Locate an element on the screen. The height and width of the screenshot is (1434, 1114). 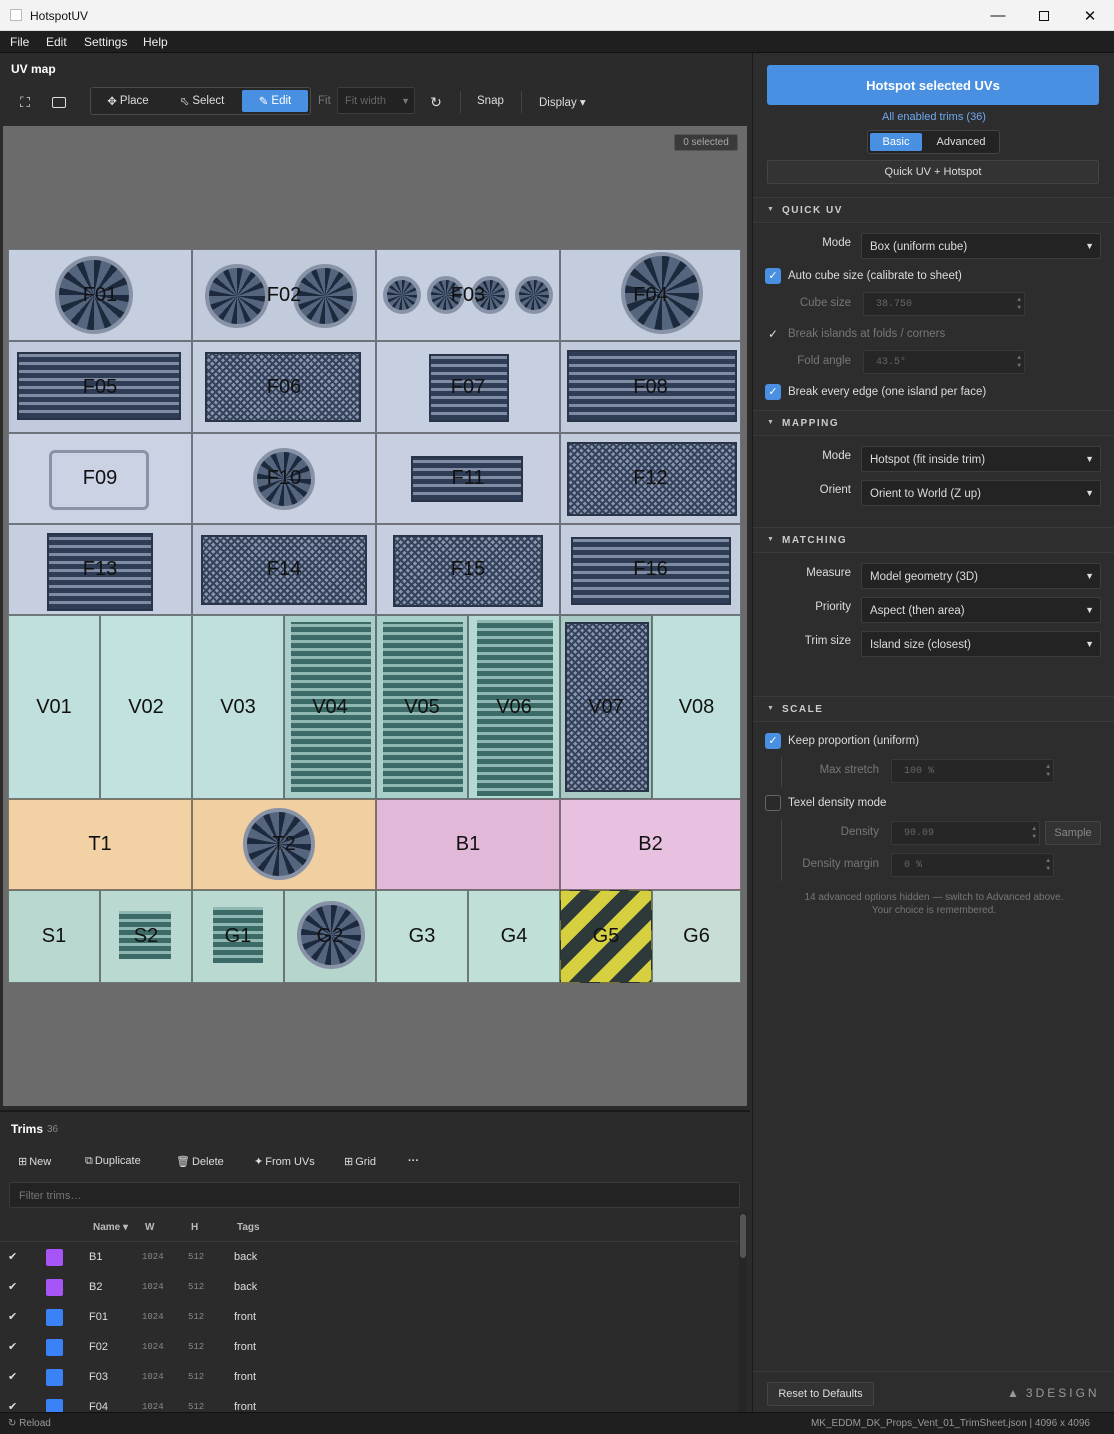
new-trim-button: ⊞ New is located at coordinates (34, 1161).